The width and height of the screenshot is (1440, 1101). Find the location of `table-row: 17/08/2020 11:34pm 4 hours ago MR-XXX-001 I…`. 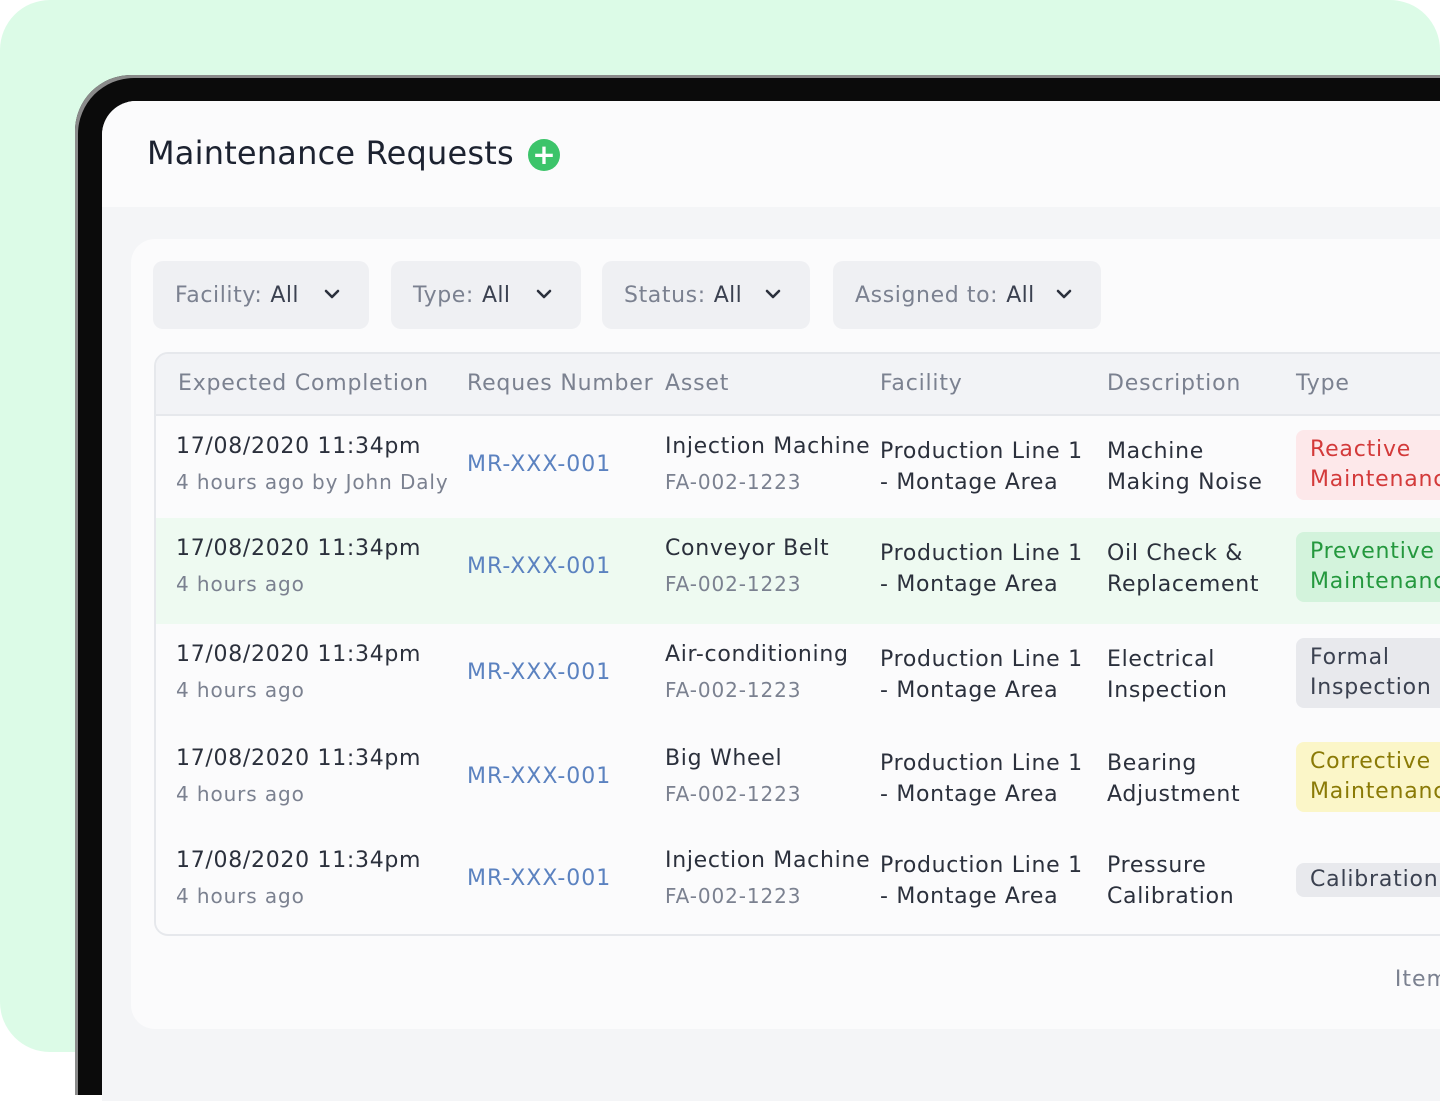

table-row: 17/08/2020 11:34pm 4 hours ago MR-XXX-001 I… is located at coordinates (798, 881).